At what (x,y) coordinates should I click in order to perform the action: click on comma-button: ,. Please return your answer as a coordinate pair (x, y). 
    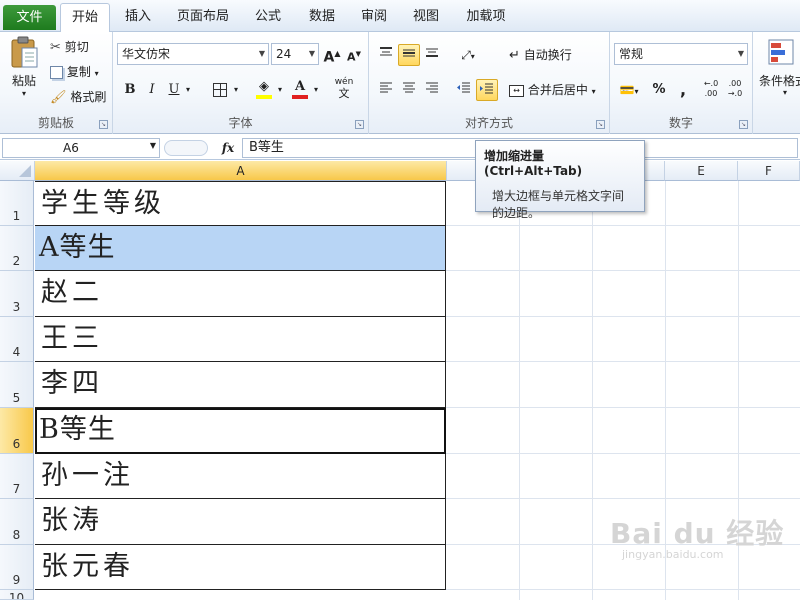
    Looking at the image, I should click on (683, 90).